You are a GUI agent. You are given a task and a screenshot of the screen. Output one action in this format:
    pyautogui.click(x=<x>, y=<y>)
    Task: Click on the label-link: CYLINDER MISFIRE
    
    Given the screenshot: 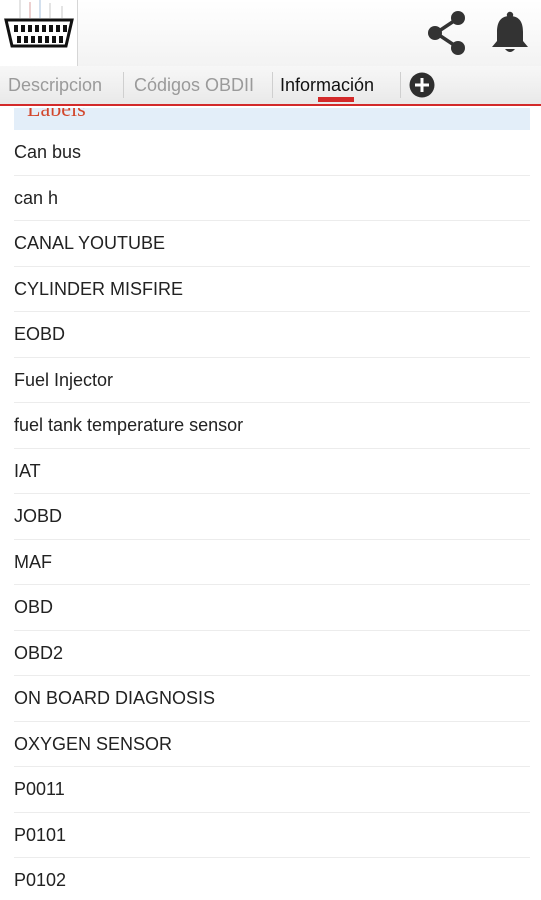 What is the action you would take?
    pyautogui.click(x=272, y=289)
    